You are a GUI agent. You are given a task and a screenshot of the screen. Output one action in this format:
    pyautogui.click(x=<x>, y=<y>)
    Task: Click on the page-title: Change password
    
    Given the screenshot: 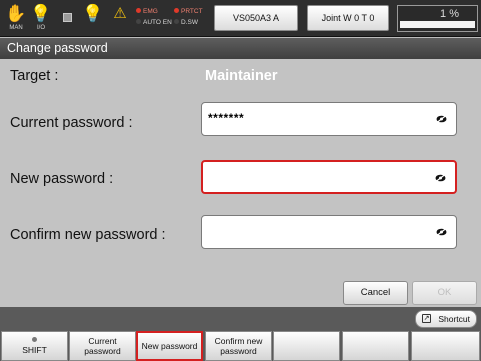 What is the action you would take?
    pyautogui.click(x=240, y=48)
    